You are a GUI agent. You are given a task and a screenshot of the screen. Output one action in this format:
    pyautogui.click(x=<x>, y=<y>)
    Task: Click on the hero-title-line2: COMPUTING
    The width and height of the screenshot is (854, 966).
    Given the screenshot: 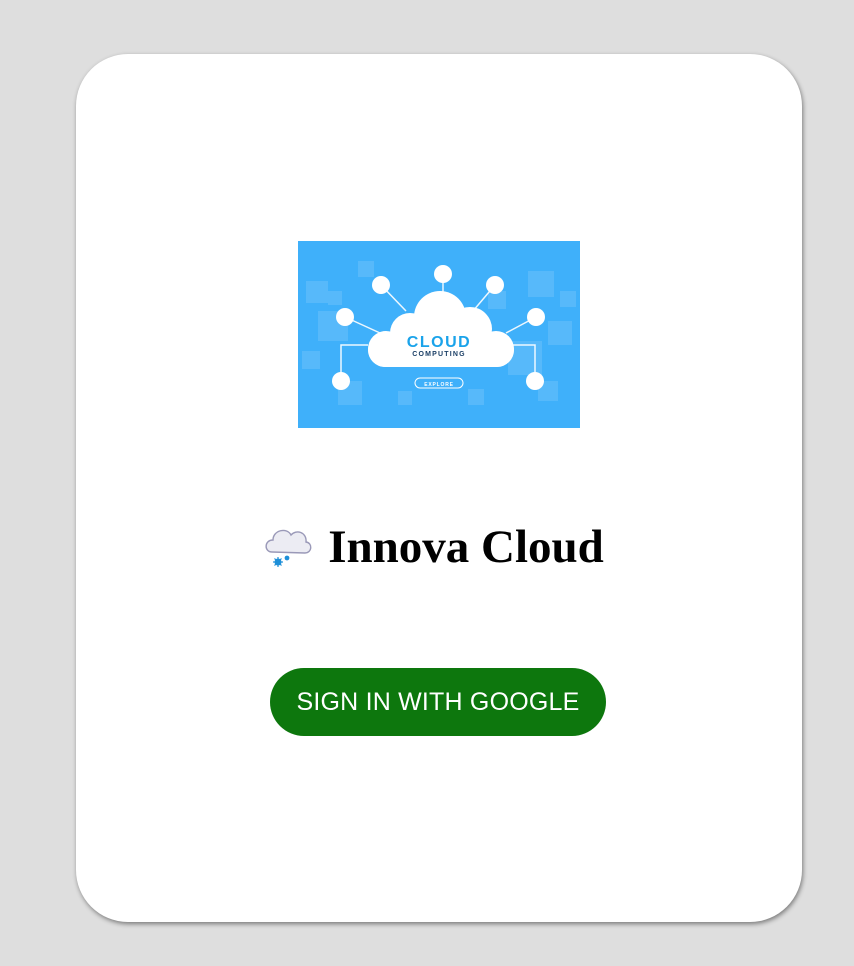 What is the action you would take?
    pyautogui.click(x=439, y=354)
    